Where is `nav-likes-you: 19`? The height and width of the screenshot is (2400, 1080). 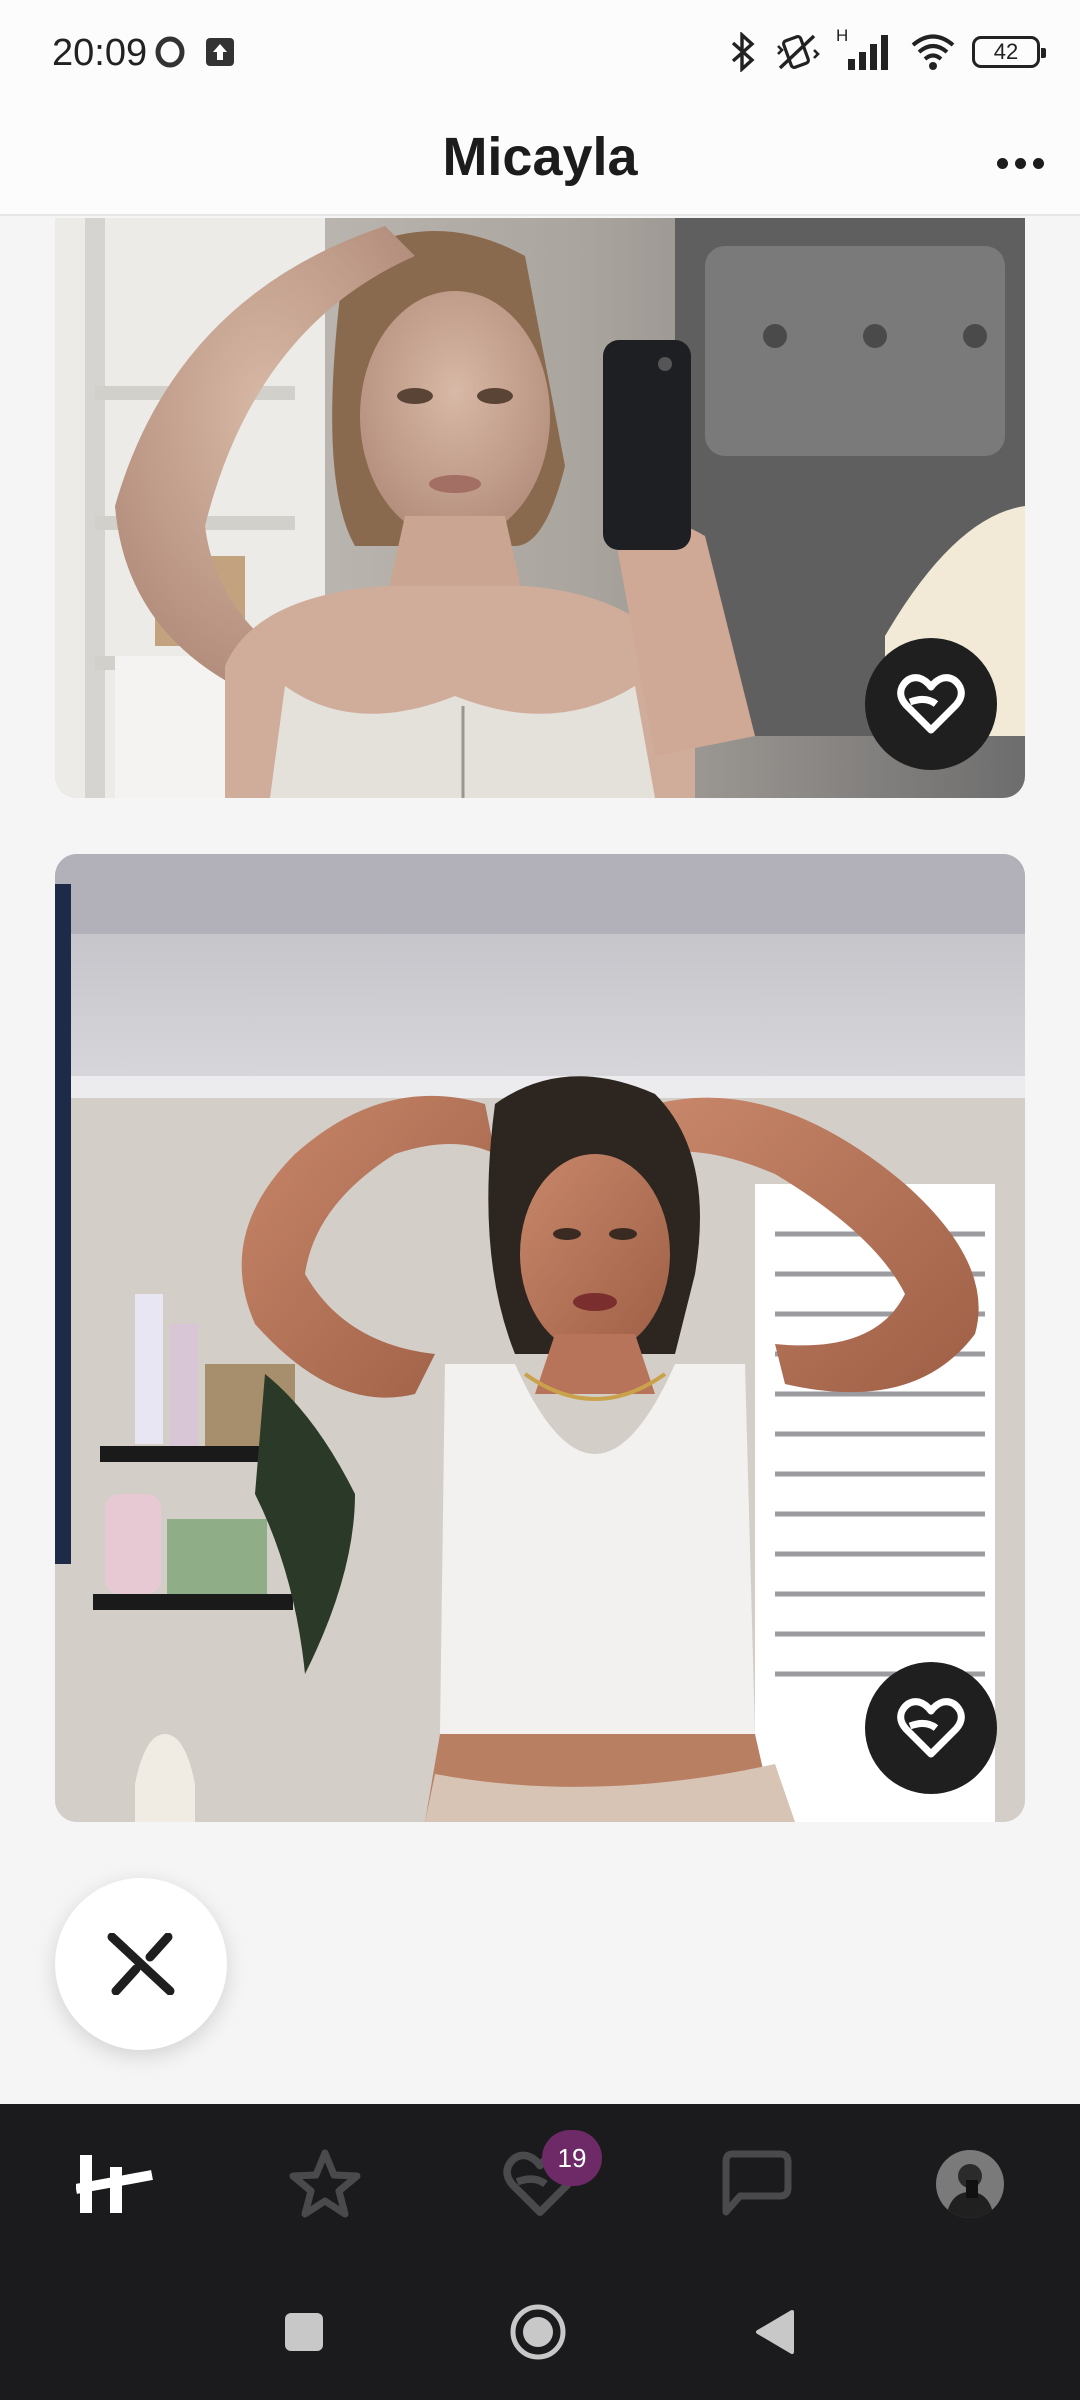 nav-likes-you: 19 is located at coordinates (540, 2184).